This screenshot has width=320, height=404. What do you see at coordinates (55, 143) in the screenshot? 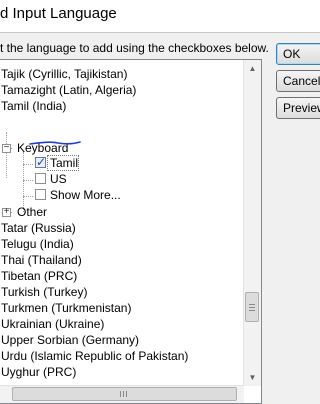
I see `blue-pen-underline` at bounding box center [55, 143].